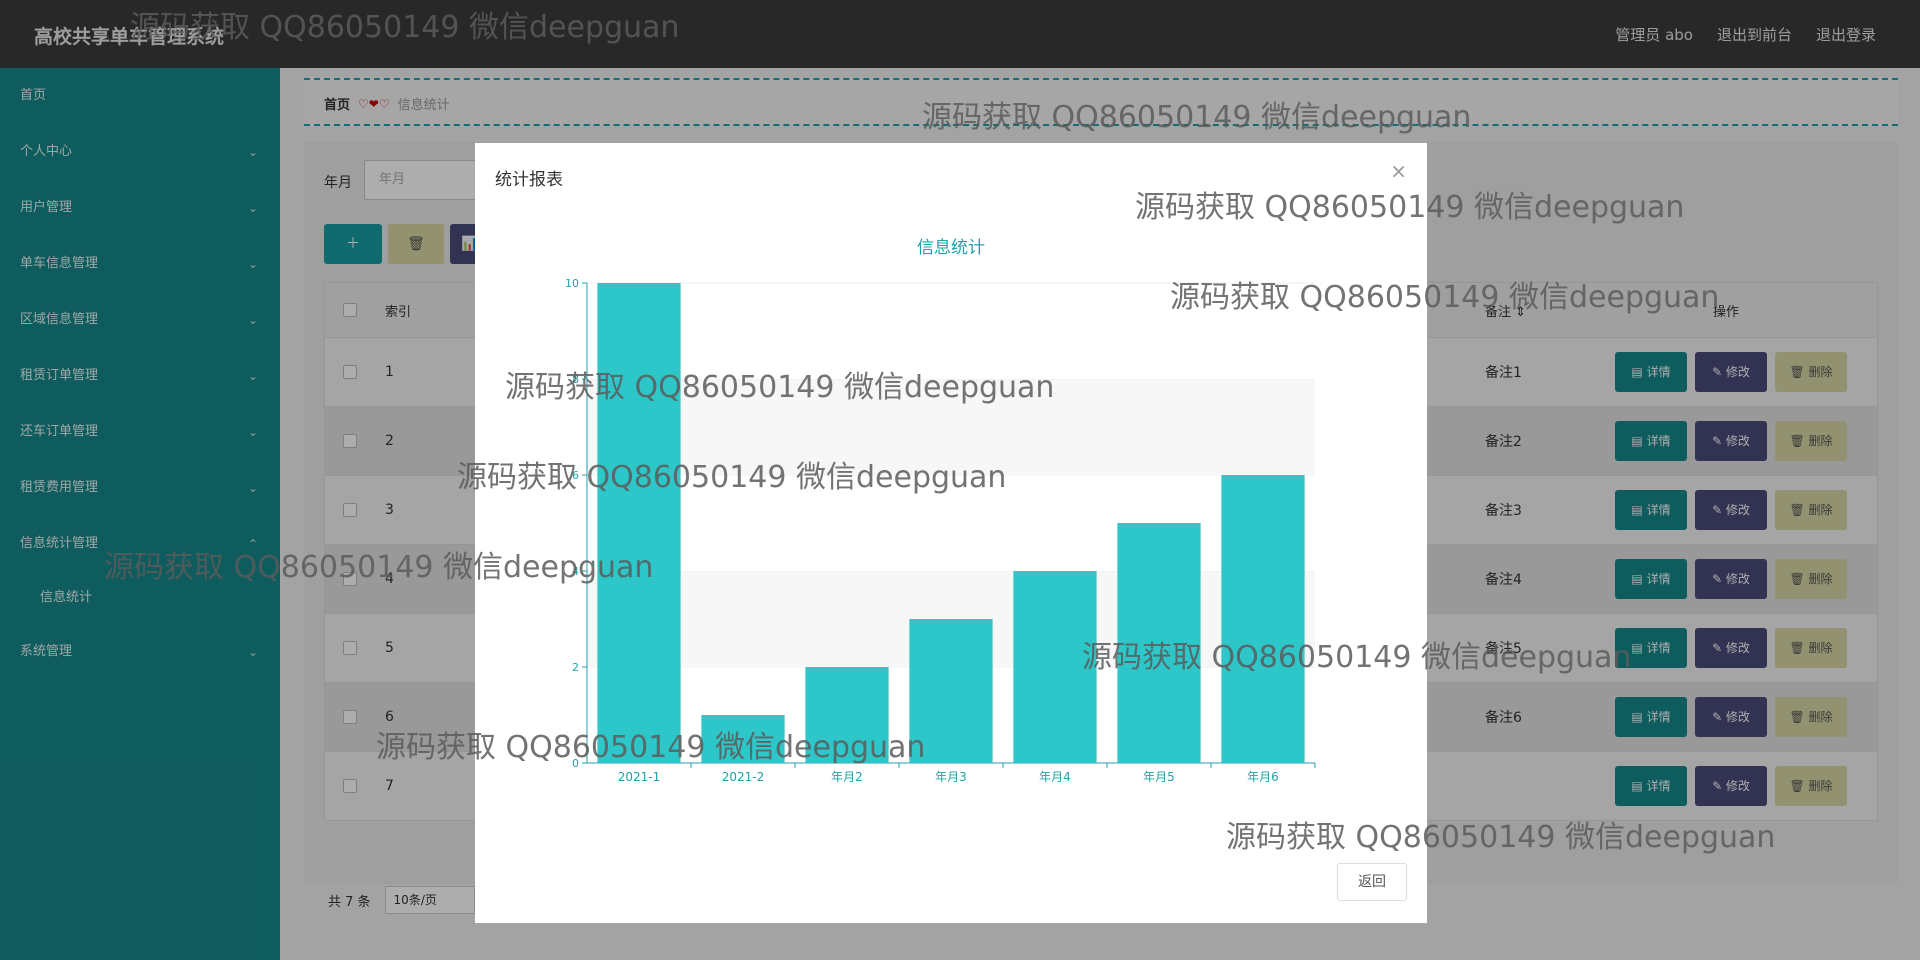  I want to click on x-tick-label: 年月2, so click(847, 777).